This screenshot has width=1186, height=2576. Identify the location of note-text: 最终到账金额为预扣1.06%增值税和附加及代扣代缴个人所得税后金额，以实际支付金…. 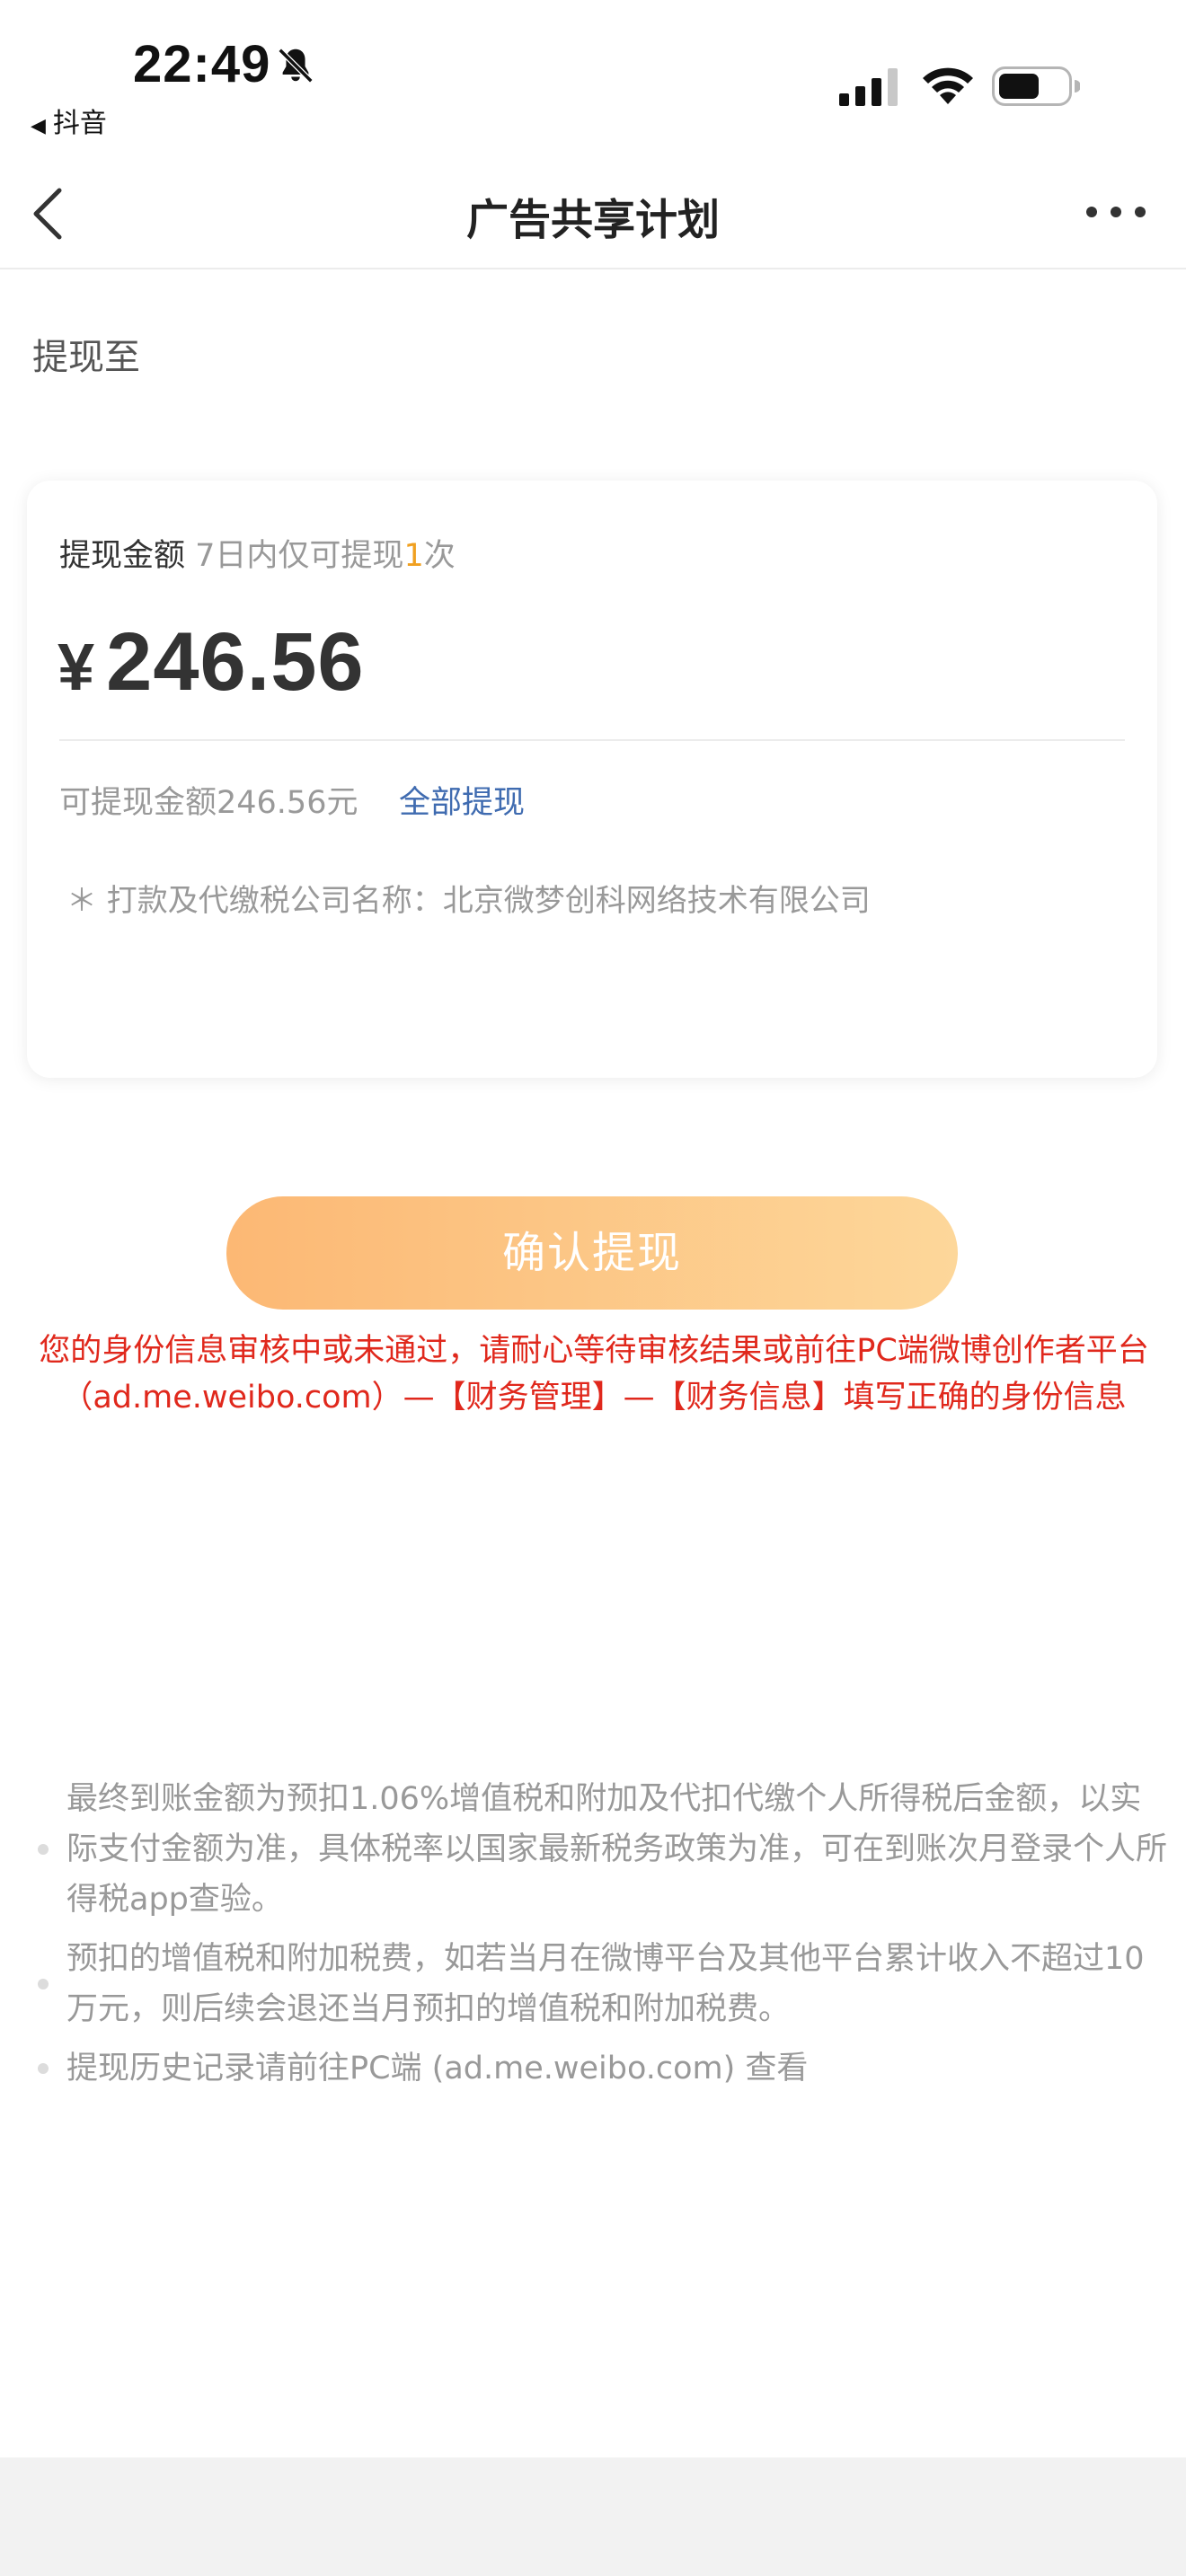
(617, 1849).